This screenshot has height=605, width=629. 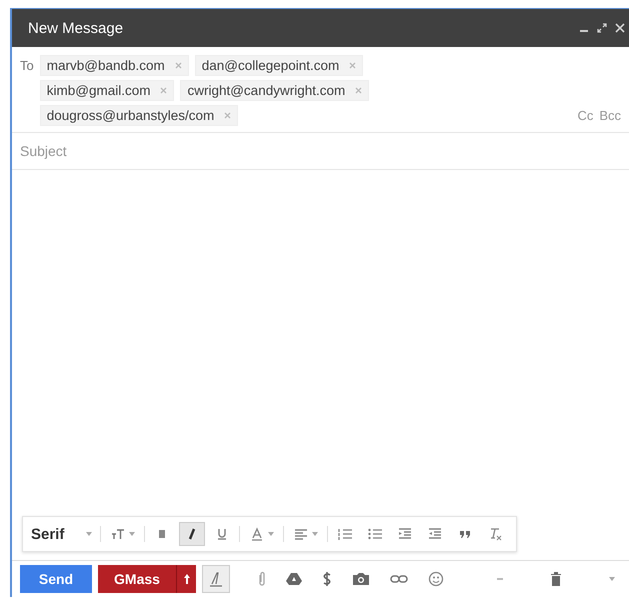 I want to click on paperclip-icon, so click(x=262, y=579).